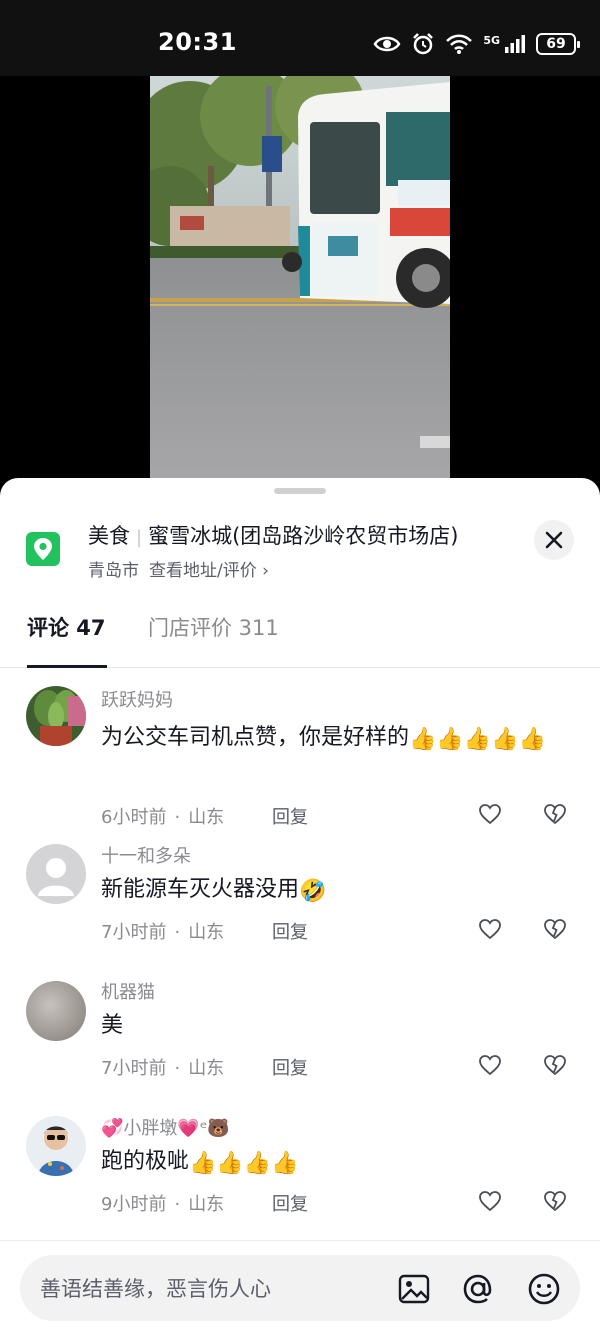  I want to click on username-prefix-emoji: 💞, so click(112, 1128).